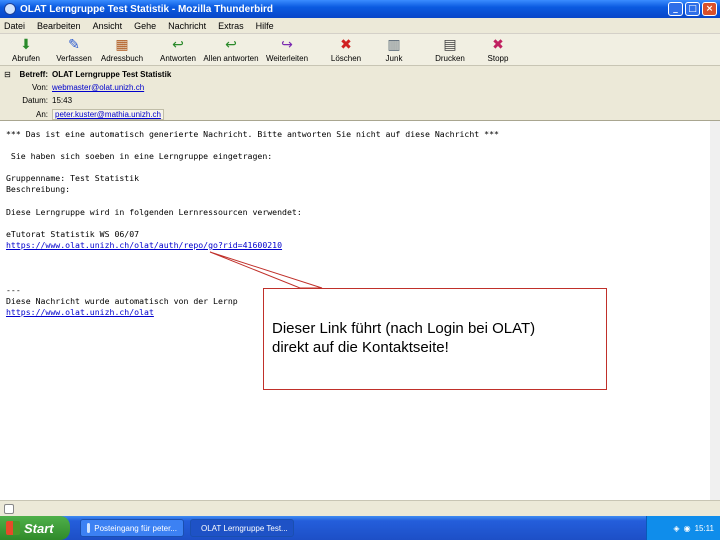 The image size is (720, 540). I want to click on start-label: Start, so click(39, 528).